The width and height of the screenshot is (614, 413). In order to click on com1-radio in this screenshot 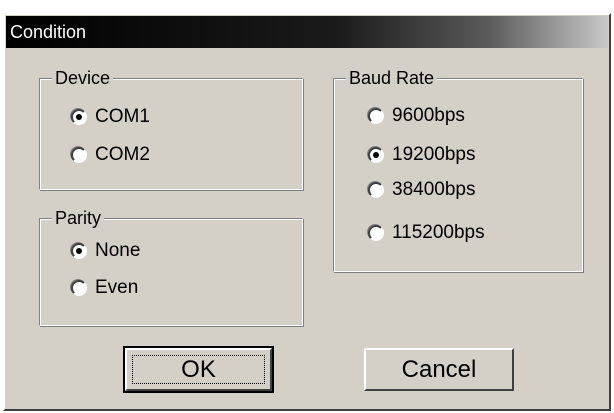, I will do `click(79, 117)`.